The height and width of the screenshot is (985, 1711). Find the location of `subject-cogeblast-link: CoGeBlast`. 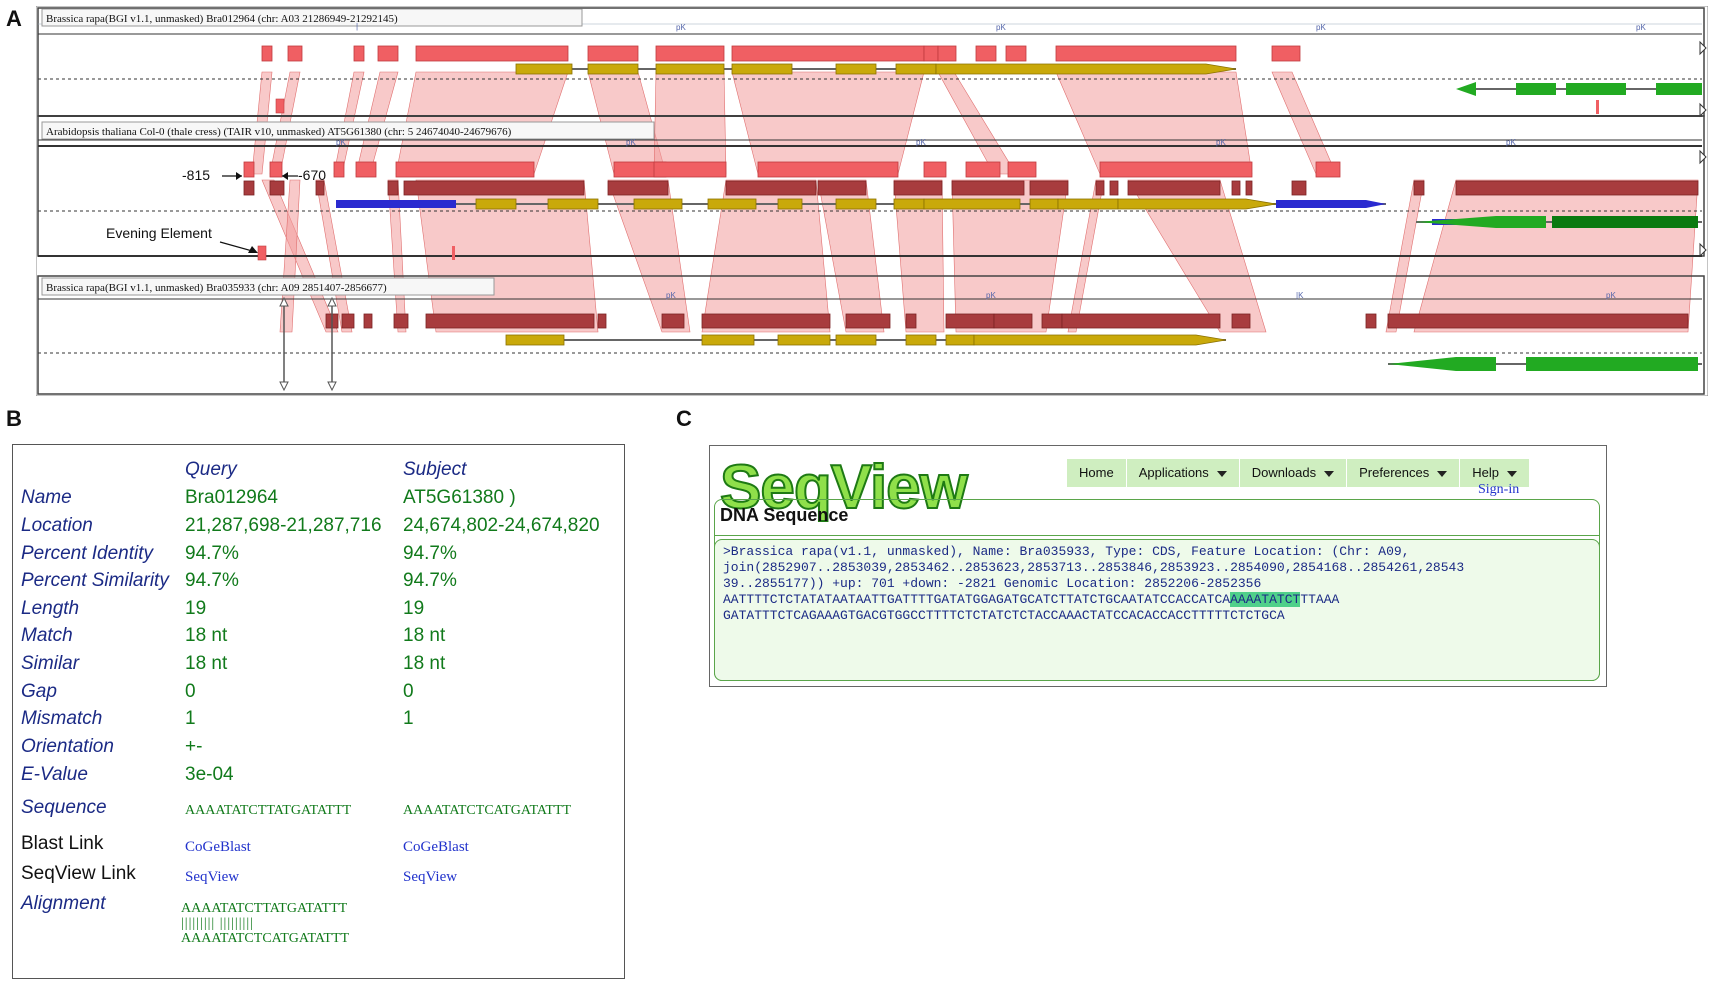

subject-cogeblast-link: CoGeBlast is located at coordinates (436, 847).